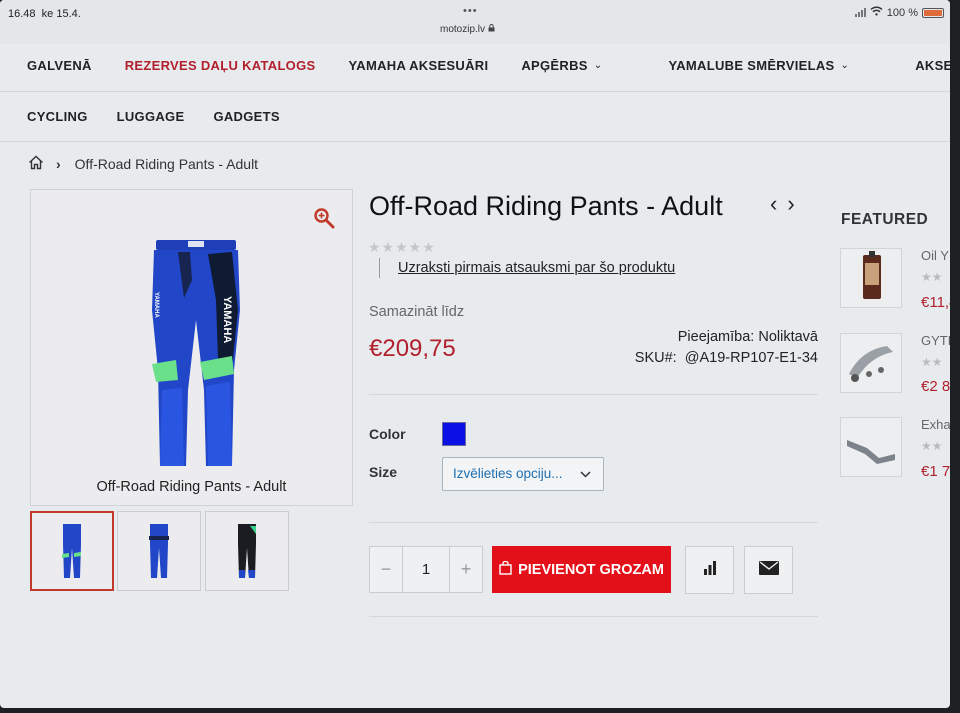 The width and height of the screenshot is (960, 713). I want to click on home-icon, so click(36, 164).